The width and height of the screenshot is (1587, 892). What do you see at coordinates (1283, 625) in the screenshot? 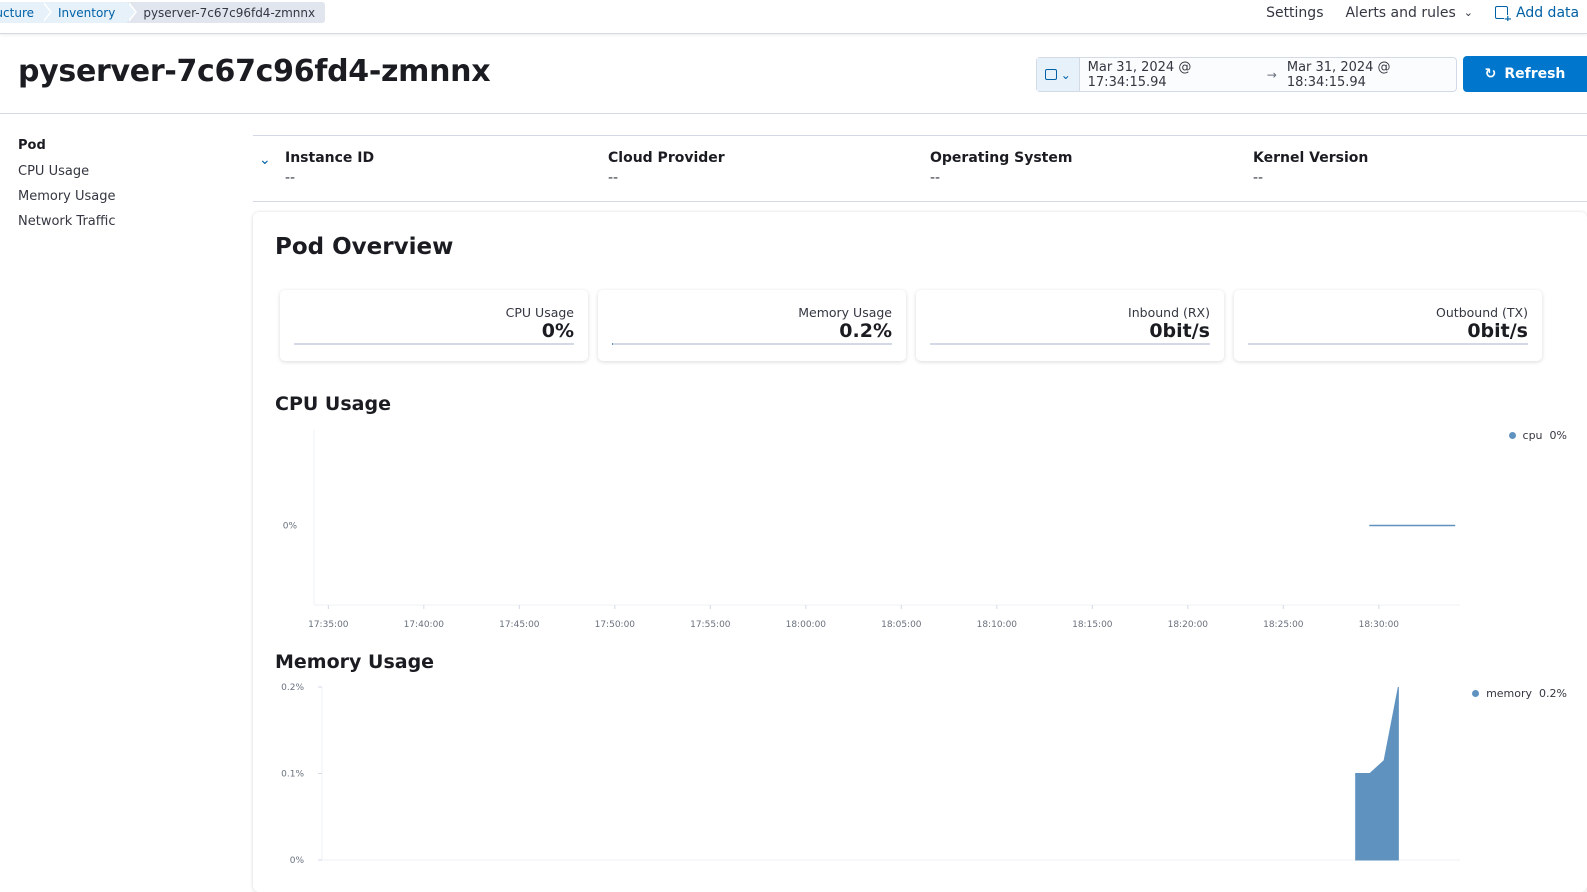
I see `x-tick-label: 18:25:00` at bounding box center [1283, 625].